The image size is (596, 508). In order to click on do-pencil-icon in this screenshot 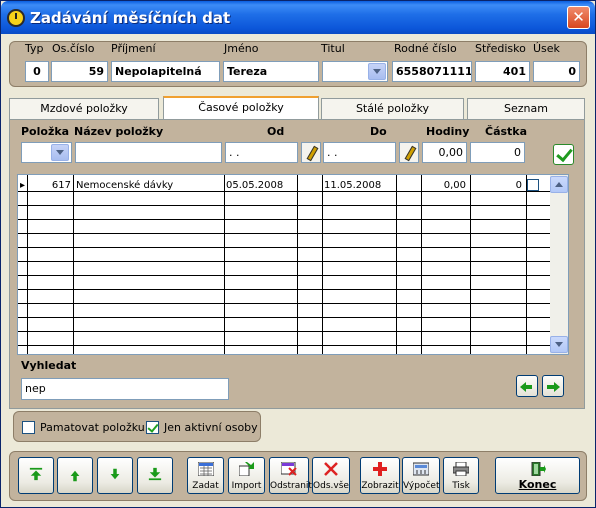, I will do `click(409, 152)`.